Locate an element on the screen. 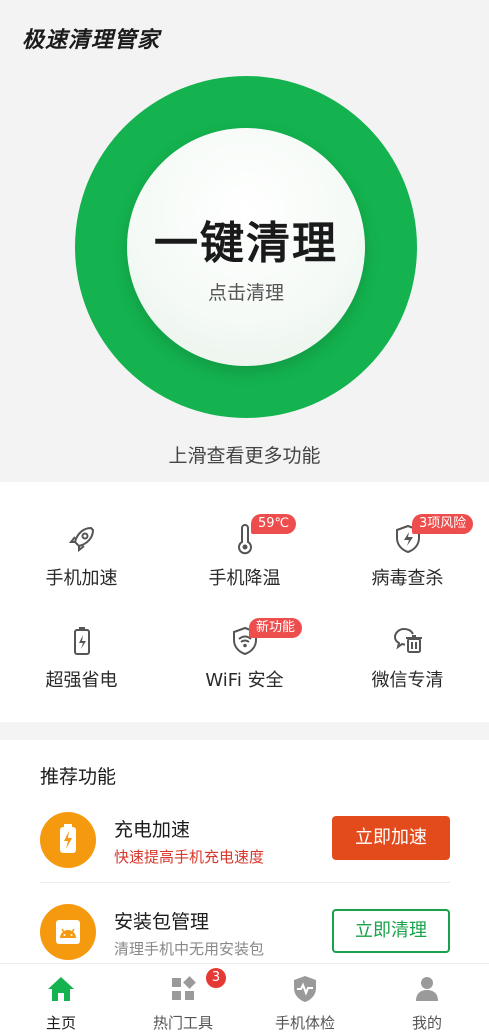 The height and width of the screenshot is (1036, 489). profile-icon is located at coordinates (427, 989).